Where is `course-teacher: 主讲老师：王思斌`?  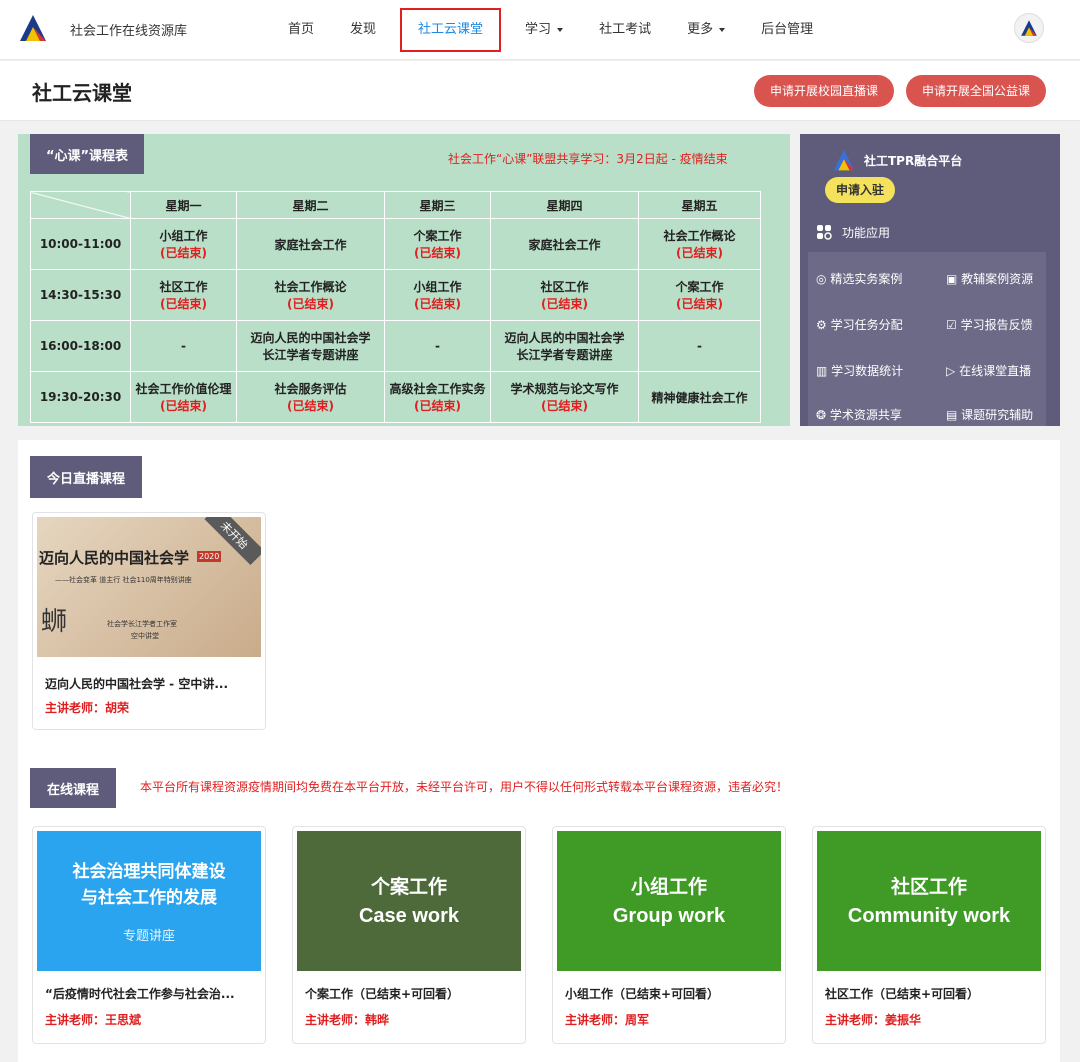
course-teacher: 主讲老师：王思斌 is located at coordinates (93, 1020).